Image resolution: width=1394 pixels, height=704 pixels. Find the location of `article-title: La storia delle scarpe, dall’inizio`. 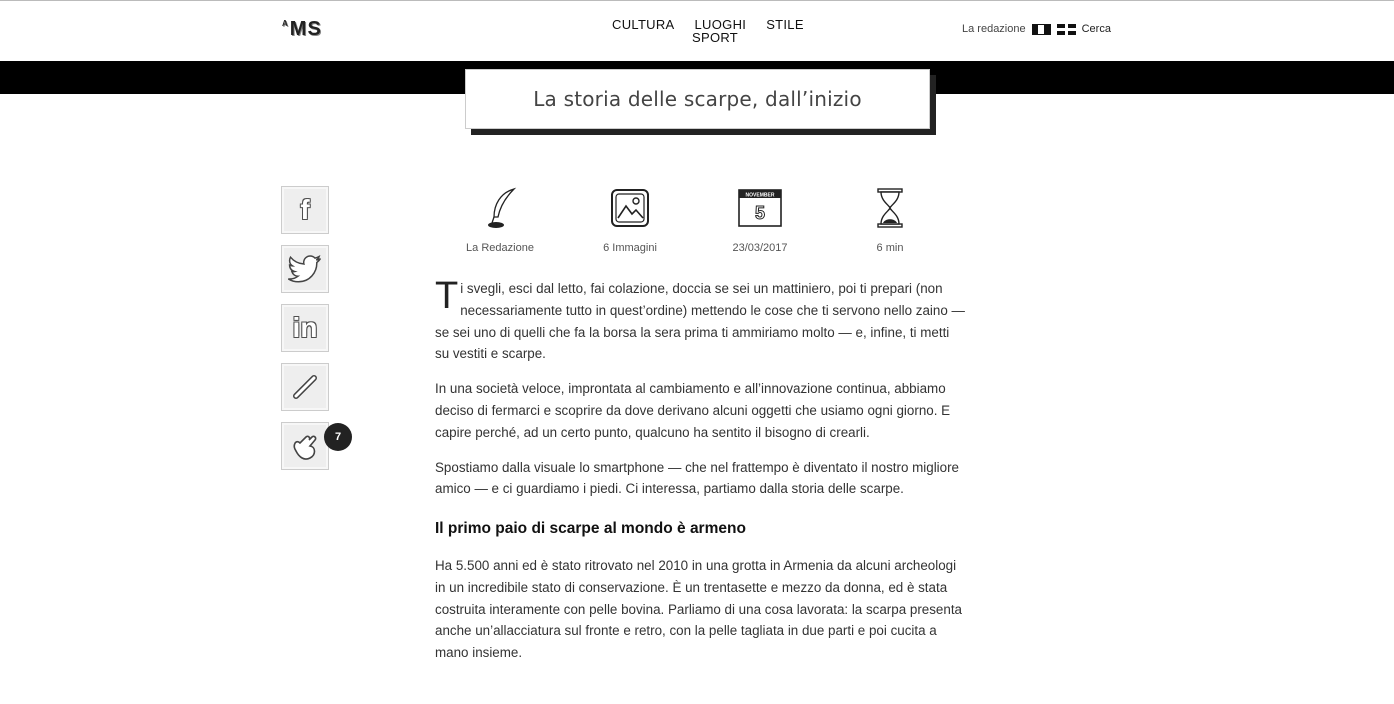

article-title: La storia delle scarpe, dall’inizio is located at coordinates (697, 99).